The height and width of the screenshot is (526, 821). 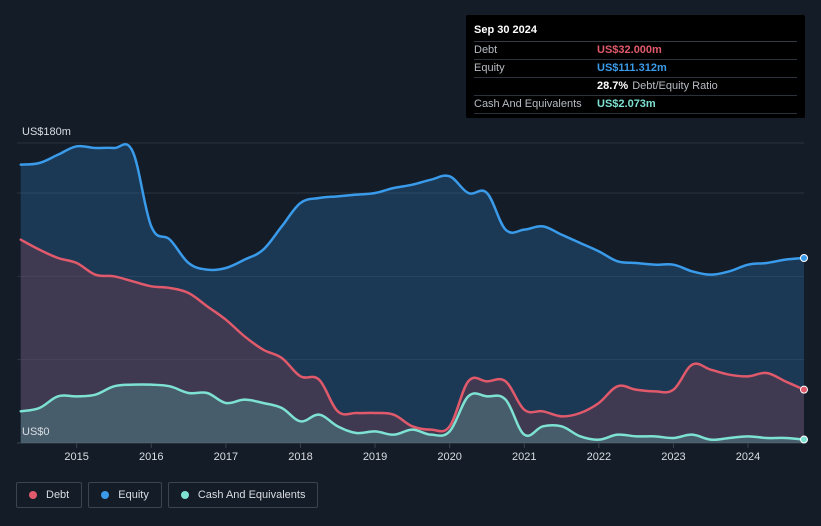 What do you see at coordinates (375, 457) in the screenshot?
I see `x-tick-label: 2019` at bounding box center [375, 457].